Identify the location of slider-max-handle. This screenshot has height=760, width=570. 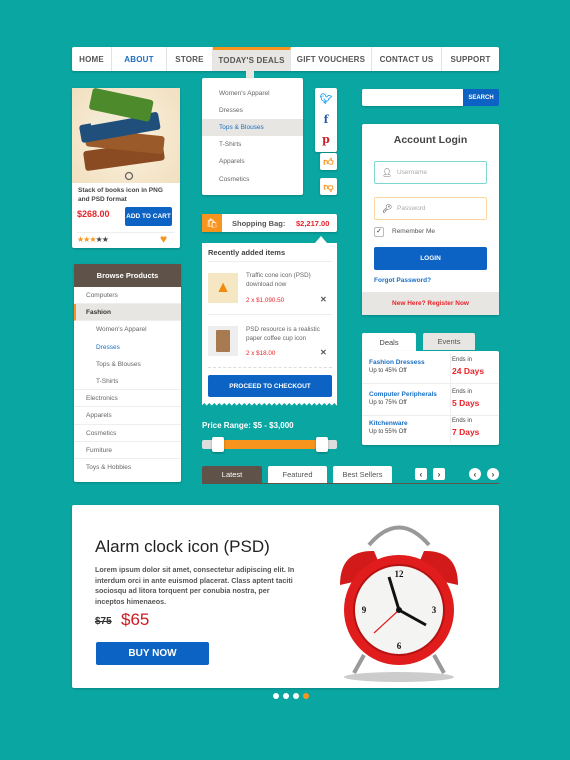
(322, 444).